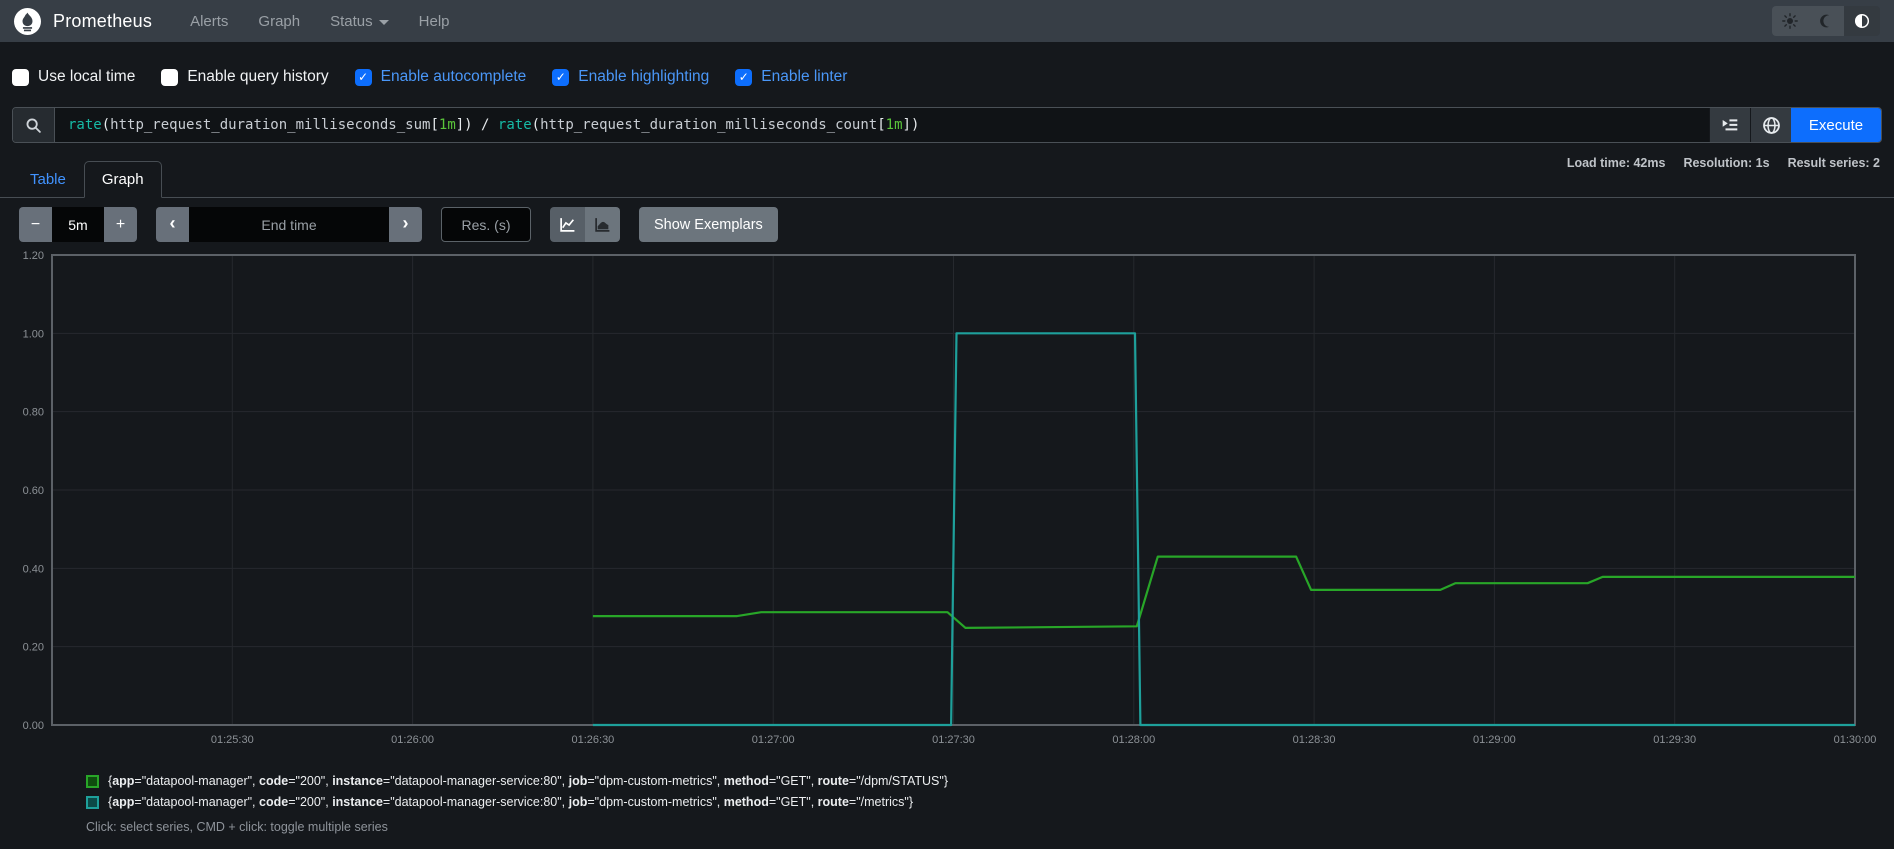 This screenshot has height=849, width=1894. I want to click on x-tick-label: 01:27:30, so click(953, 740).